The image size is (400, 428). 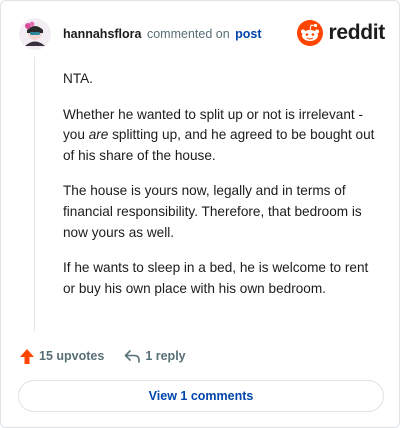 What do you see at coordinates (201, 396) in the screenshot?
I see `view-comments-button: View 1 comments` at bounding box center [201, 396].